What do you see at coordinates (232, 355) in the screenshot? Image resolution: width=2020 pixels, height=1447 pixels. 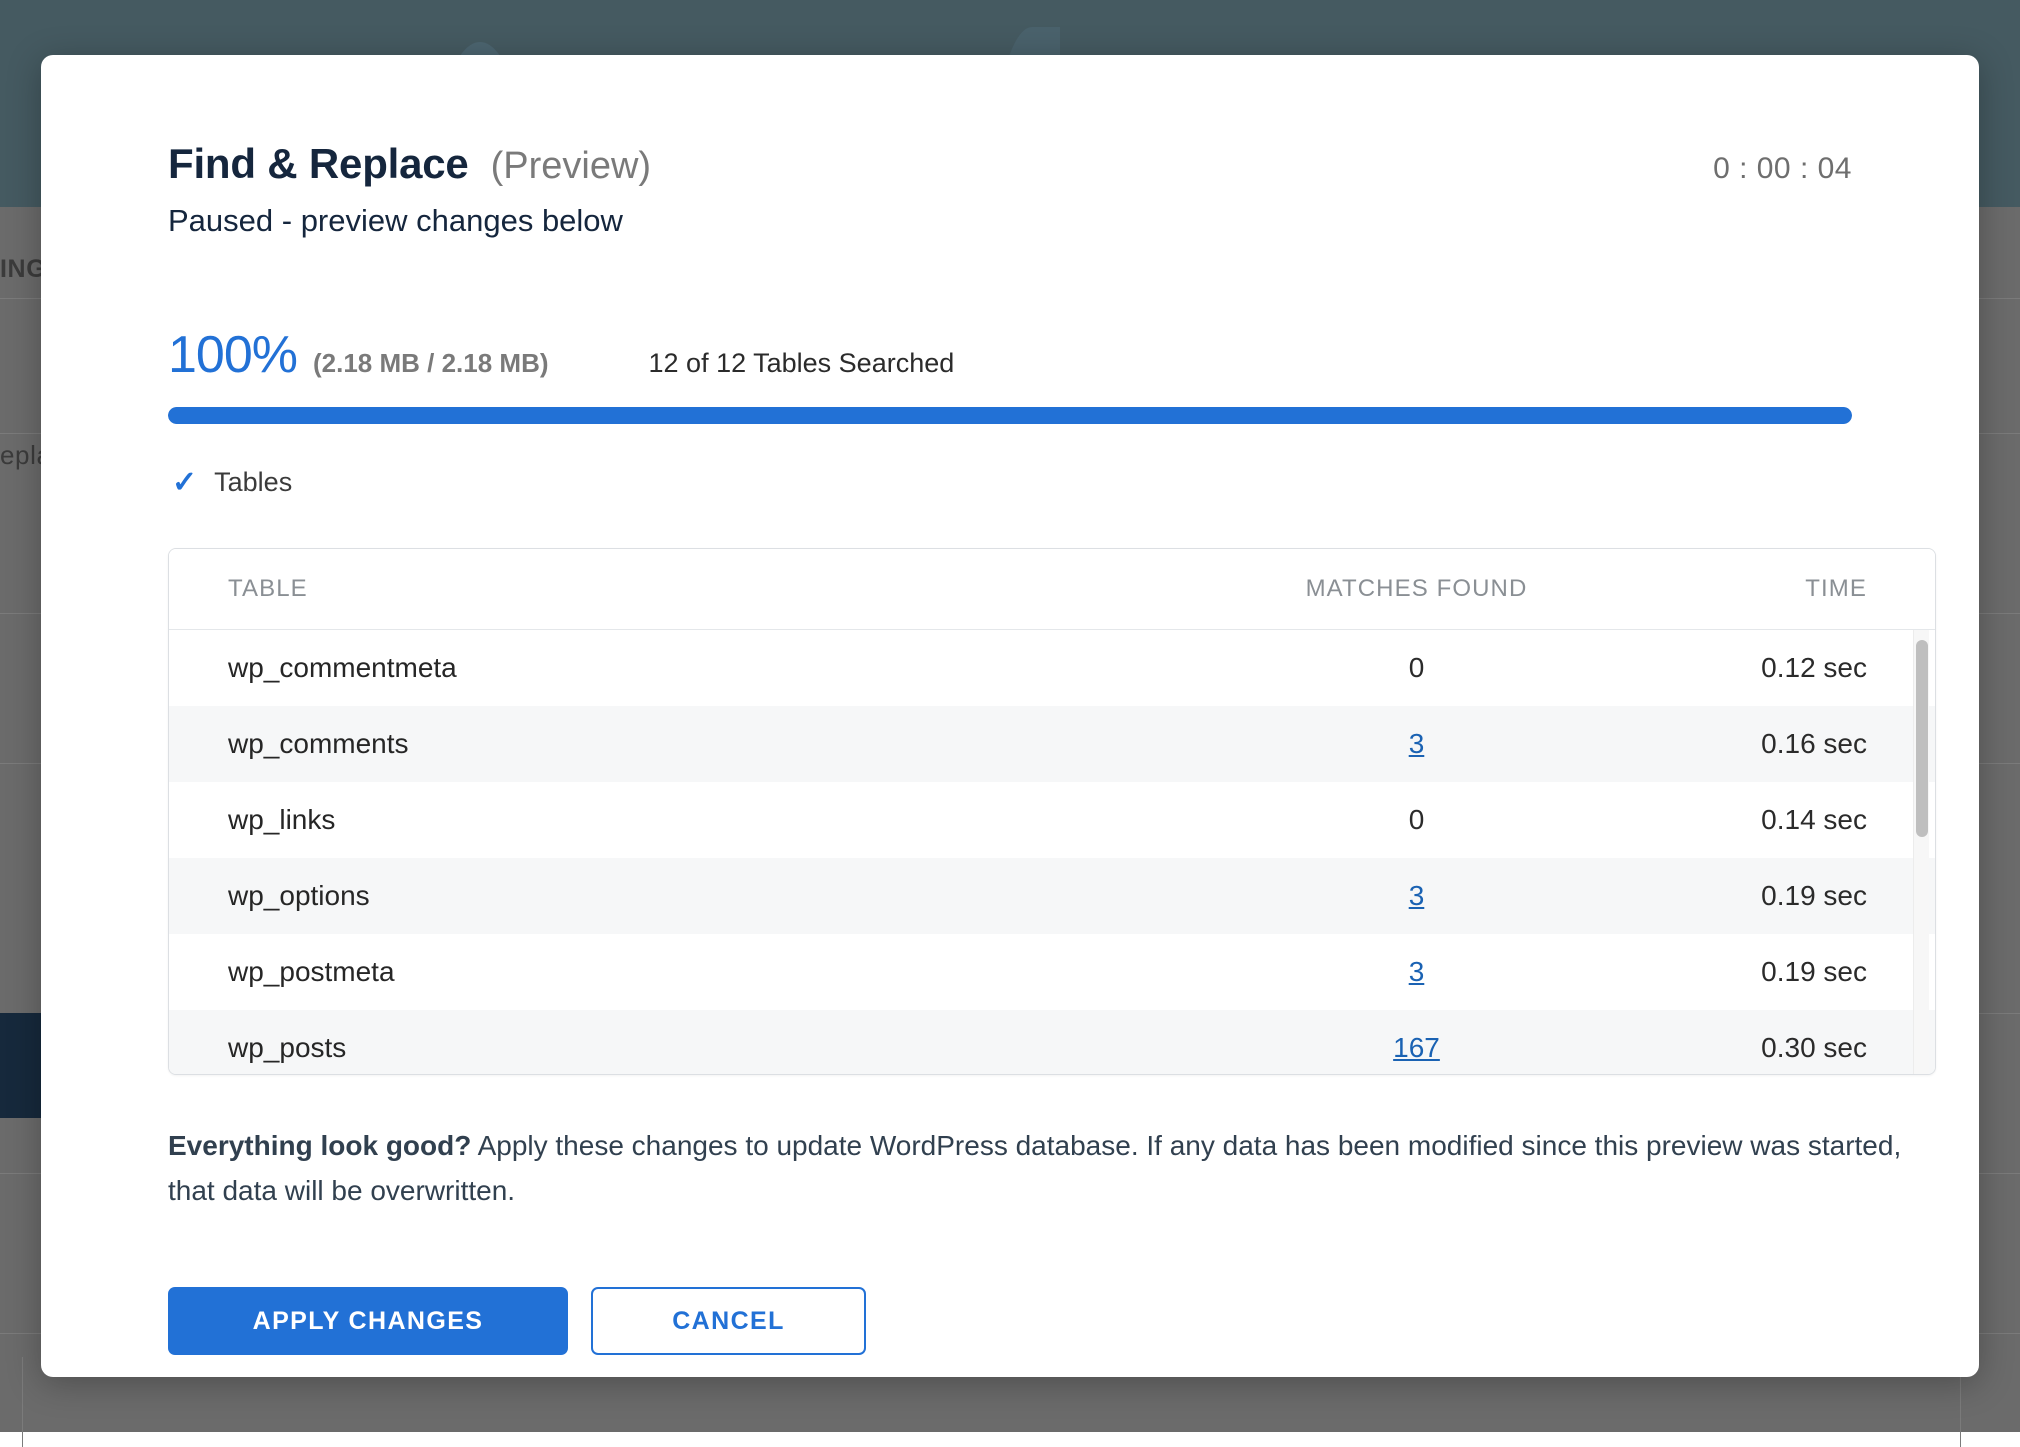 I see `progress-percent-label: 100%` at bounding box center [232, 355].